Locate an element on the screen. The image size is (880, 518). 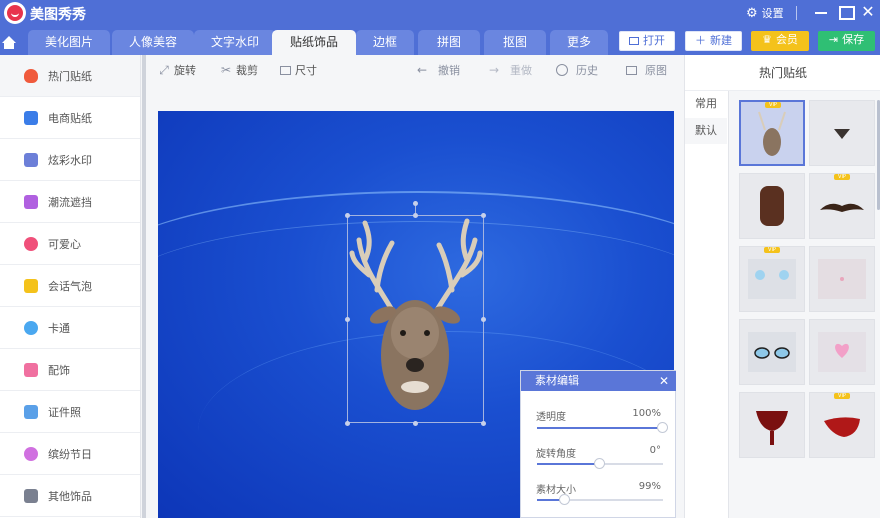
bear-icon is located at coordinates (31, 327).